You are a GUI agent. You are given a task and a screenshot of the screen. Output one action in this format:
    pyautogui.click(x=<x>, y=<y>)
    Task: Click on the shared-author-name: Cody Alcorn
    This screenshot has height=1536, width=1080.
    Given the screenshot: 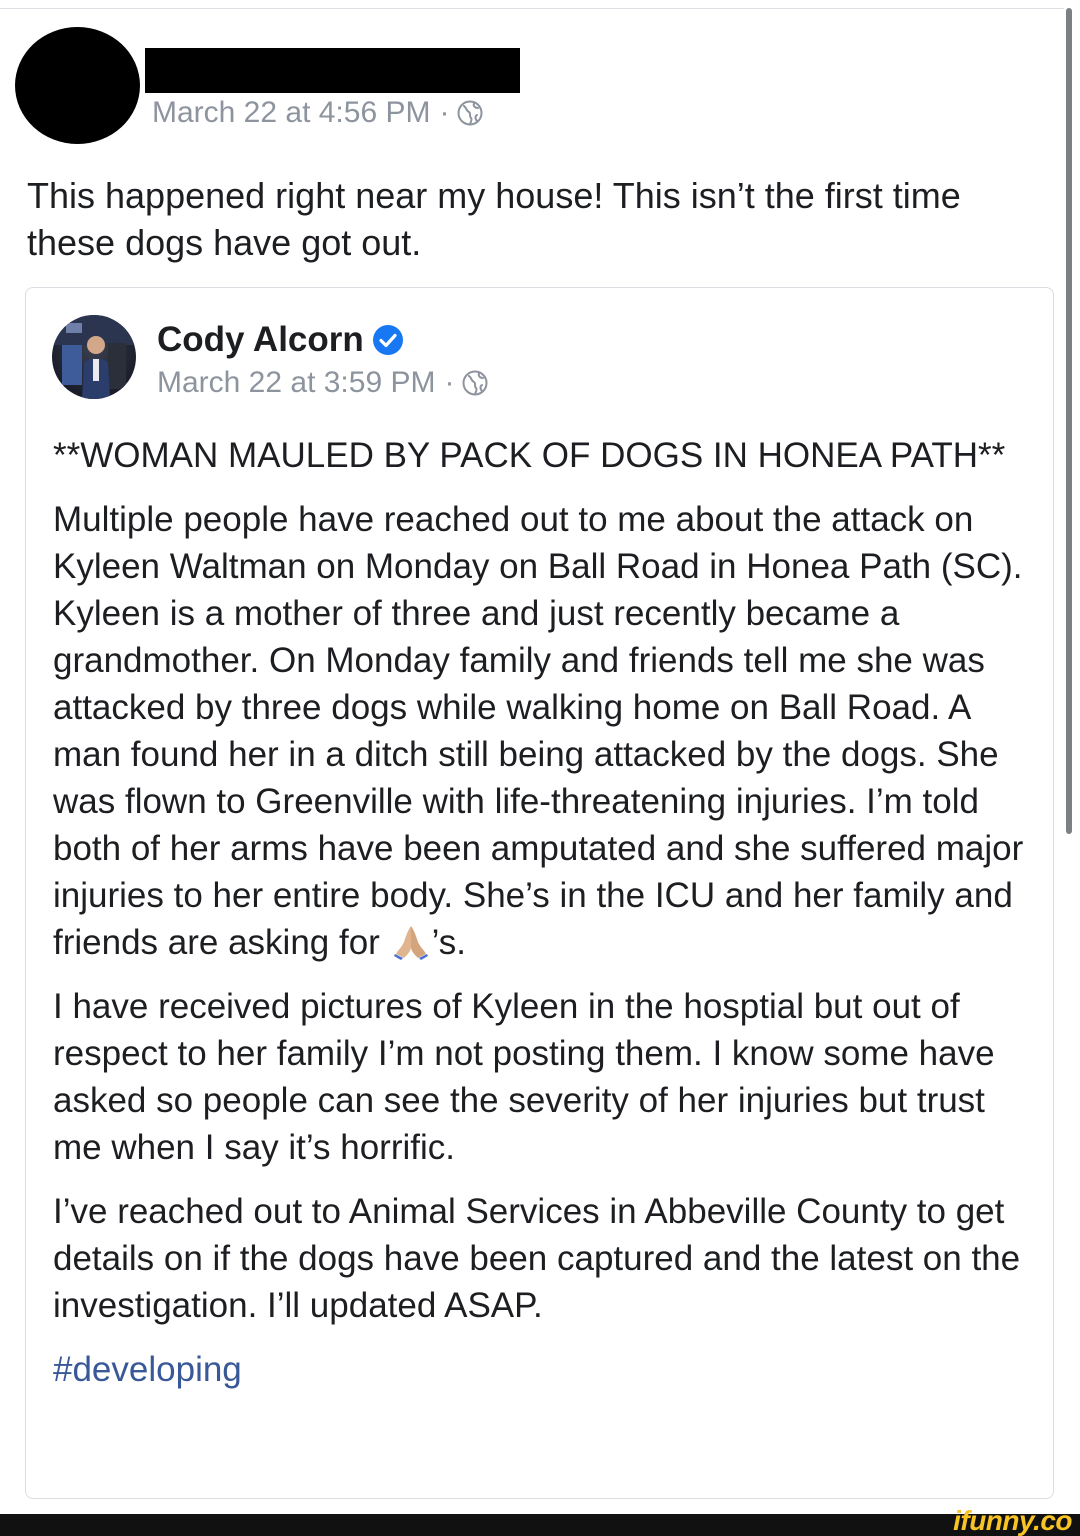 What is the action you would take?
    pyautogui.click(x=260, y=340)
    